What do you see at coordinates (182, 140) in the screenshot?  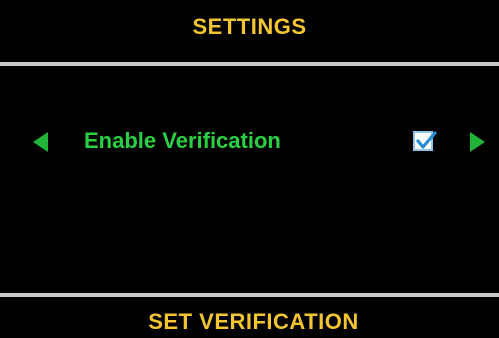 I see `option-label: Enable Verification` at bounding box center [182, 140].